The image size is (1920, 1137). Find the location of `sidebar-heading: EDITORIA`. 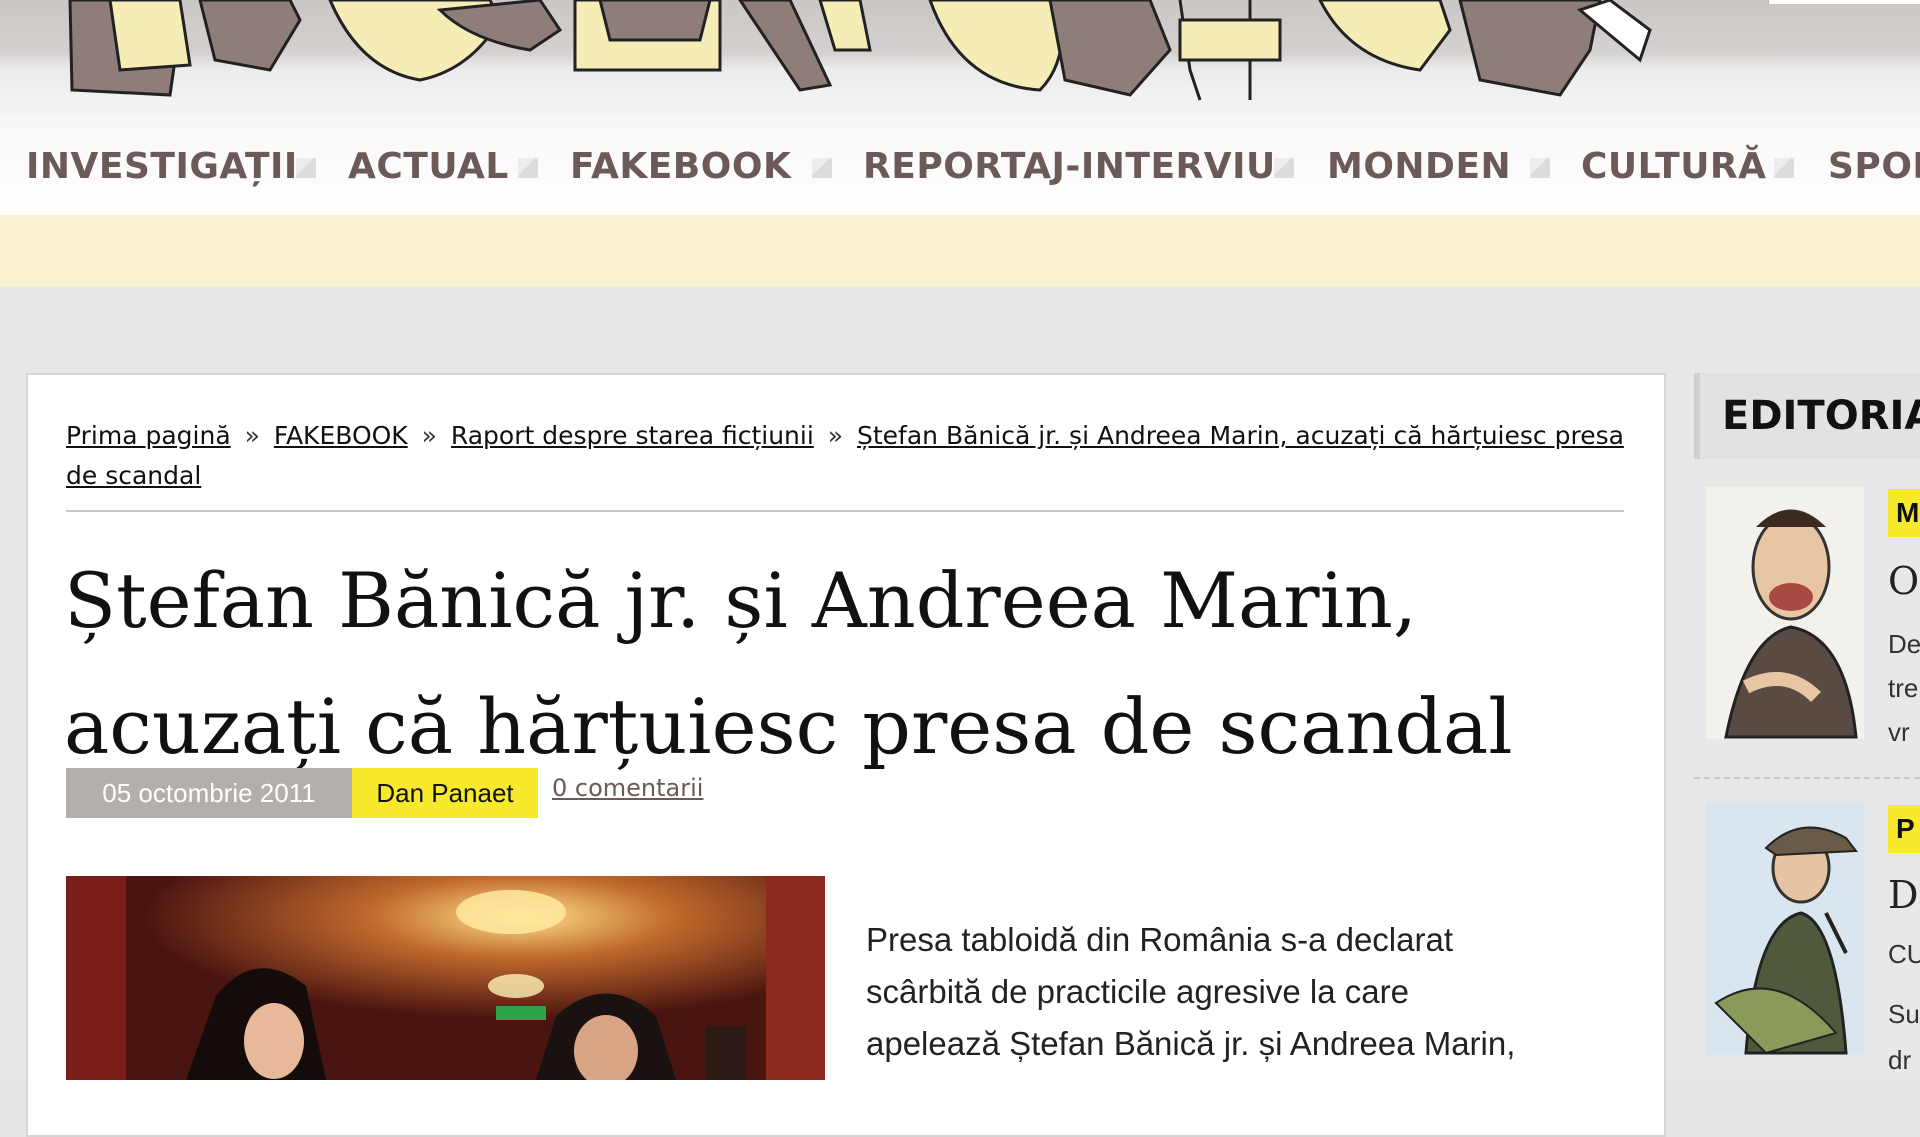

sidebar-heading: EDITORIA is located at coordinates (1807, 416).